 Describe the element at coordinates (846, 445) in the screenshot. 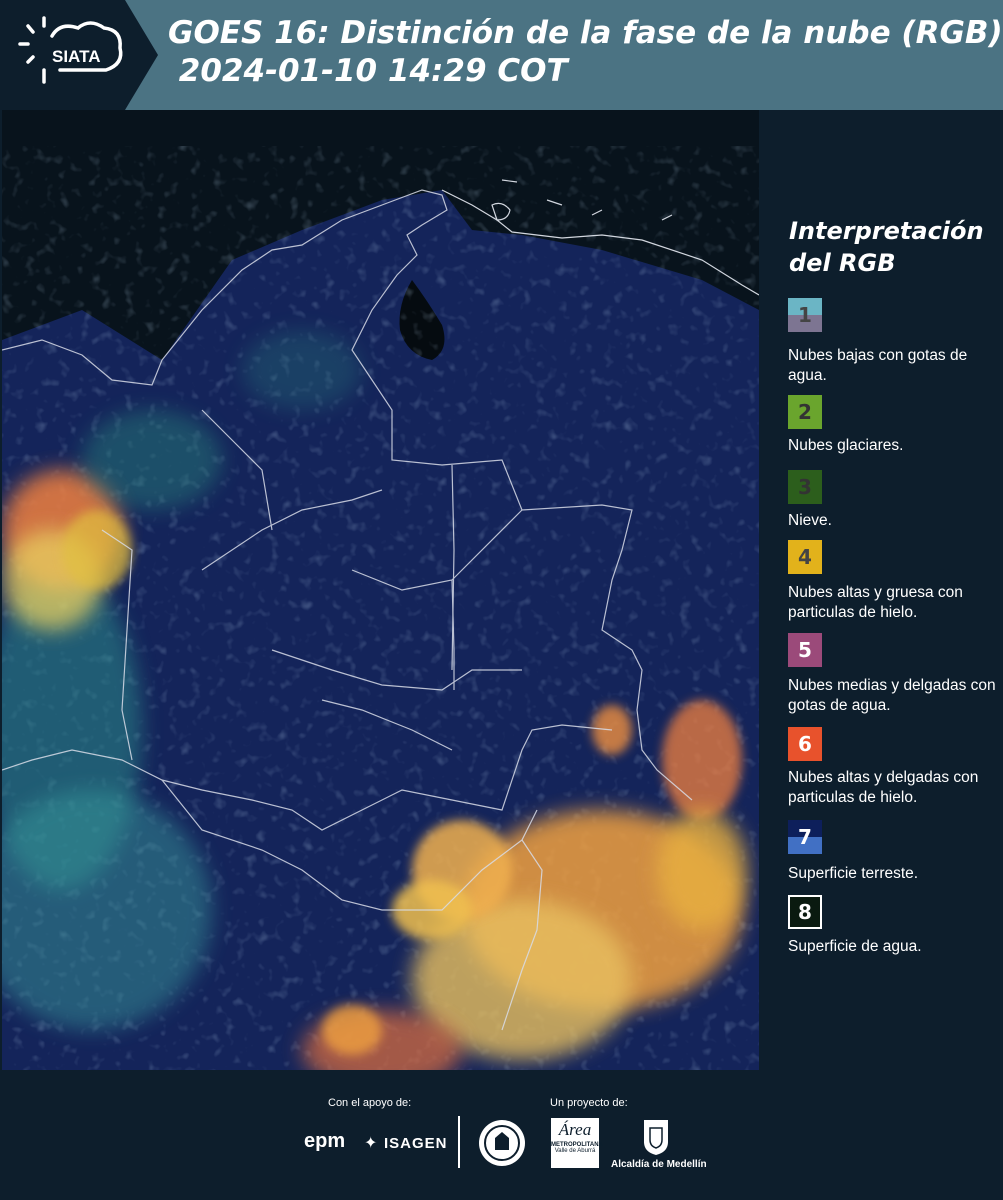

I see `legend-item-2-text: Nubes glaciares.` at that location.